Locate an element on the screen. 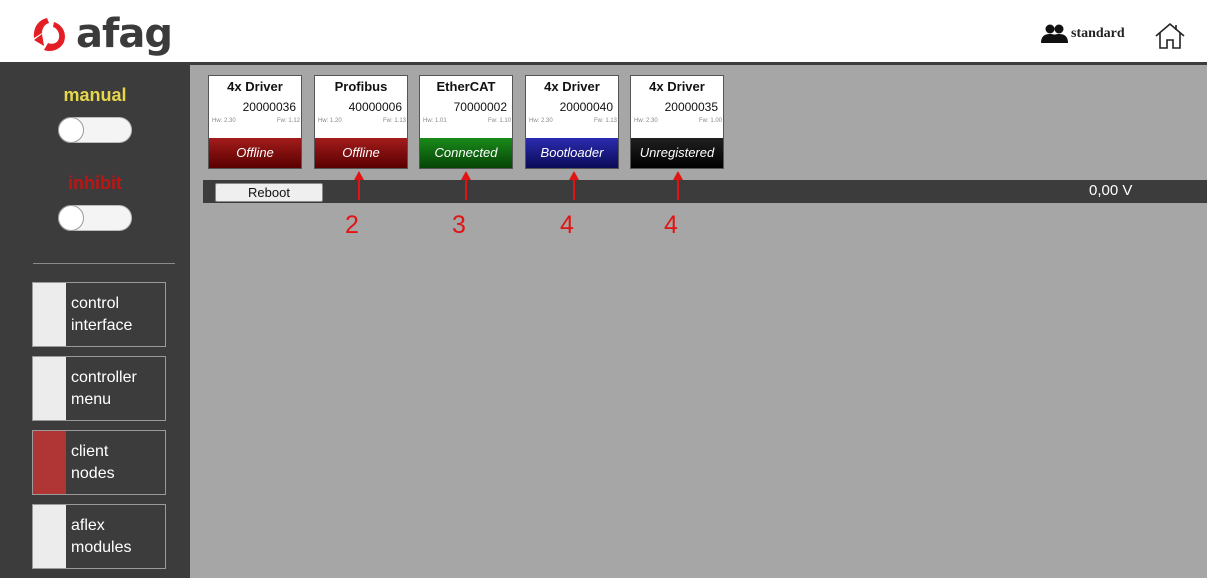 The width and height of the screenshot is (1207, 578). sidebar-divider is located at coordinates (104, 263).